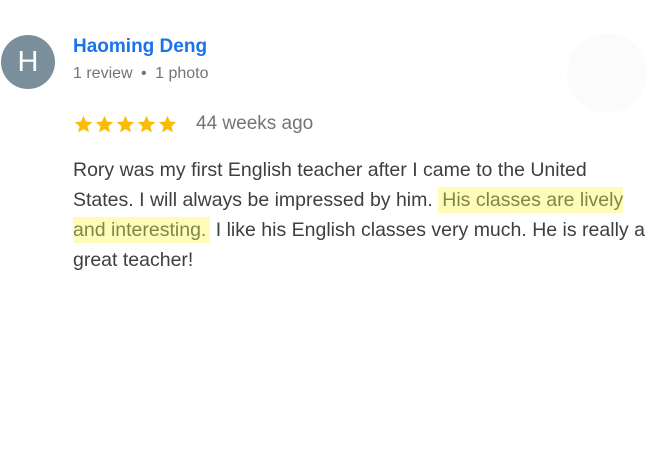 This screenshot has height=450, width=648. I want to click on rating-row: 44 weeks ago, so click(193, 124).